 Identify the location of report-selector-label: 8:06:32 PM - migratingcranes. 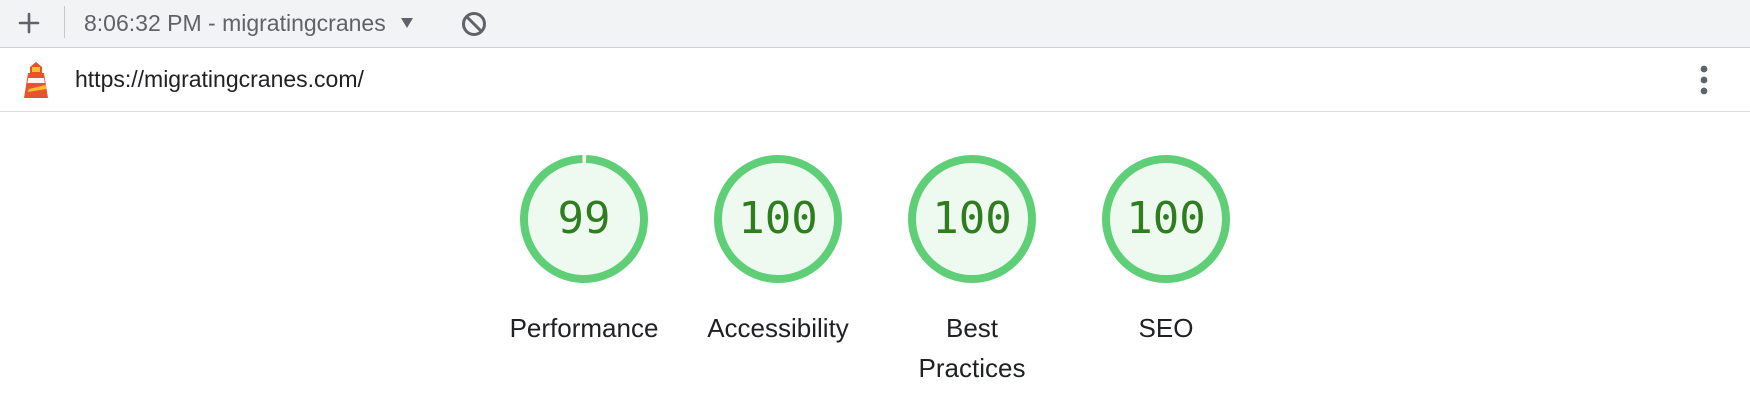
(235, 22).